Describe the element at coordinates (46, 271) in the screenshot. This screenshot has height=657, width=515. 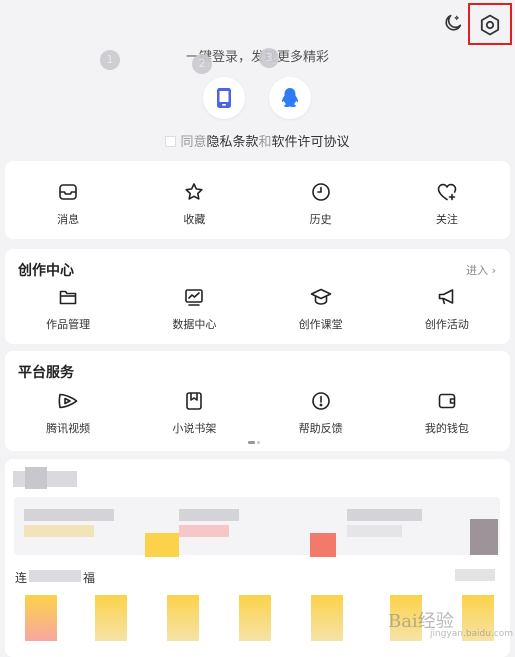
I see `creation-center-title: 创作中心` at that location.